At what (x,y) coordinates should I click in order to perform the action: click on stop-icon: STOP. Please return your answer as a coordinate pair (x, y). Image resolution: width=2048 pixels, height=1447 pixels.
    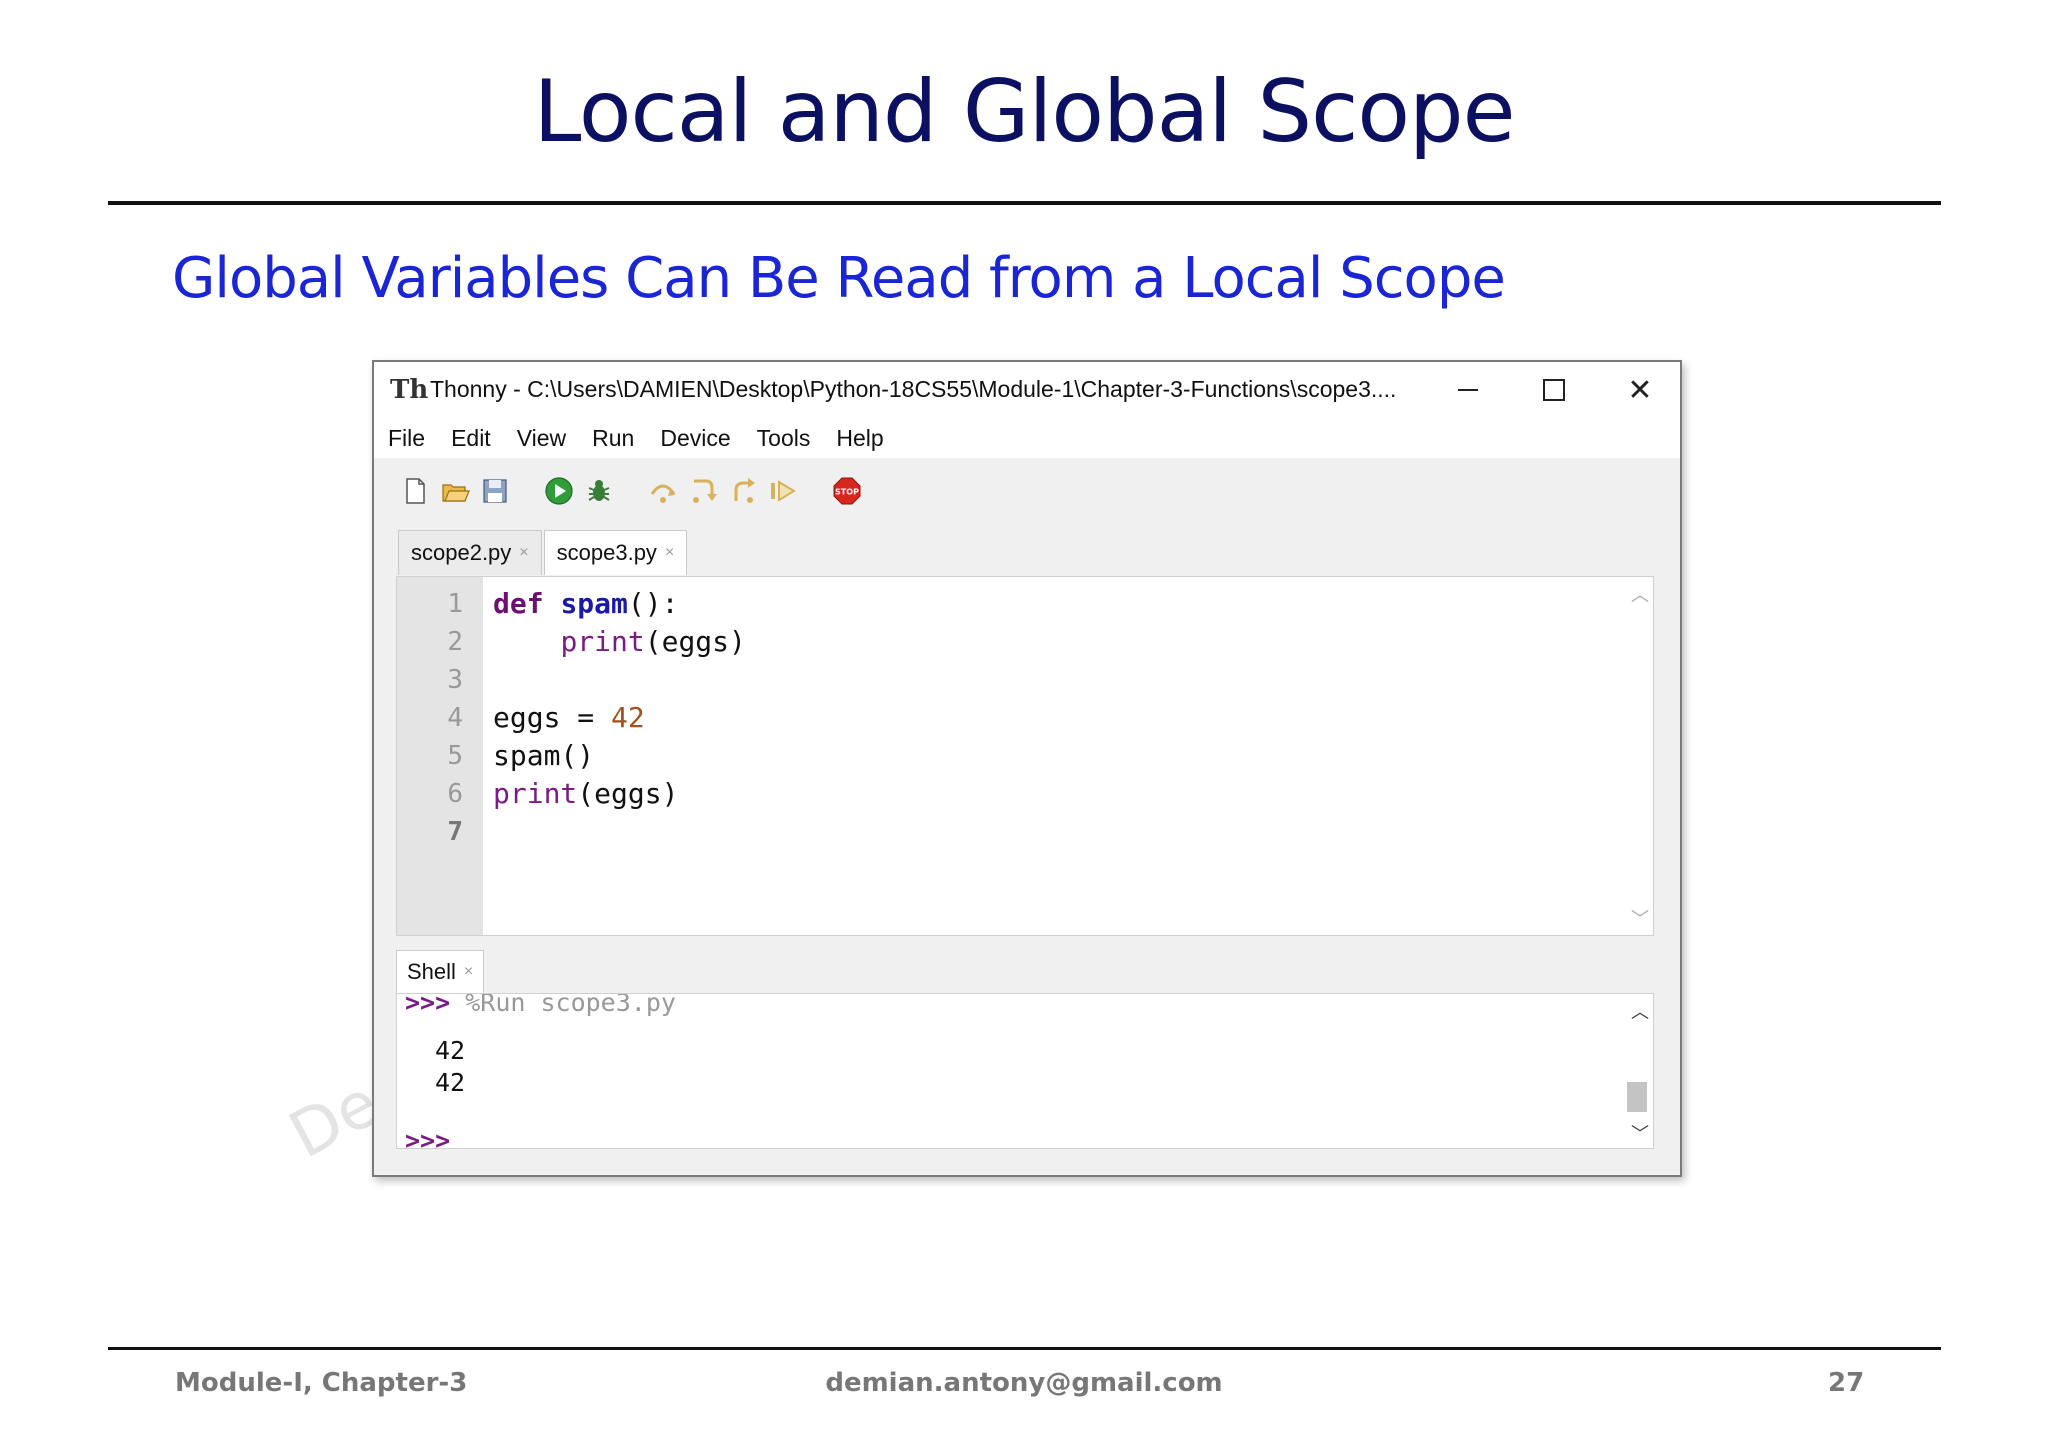
    Looking at the image, I should click on (847, 491).